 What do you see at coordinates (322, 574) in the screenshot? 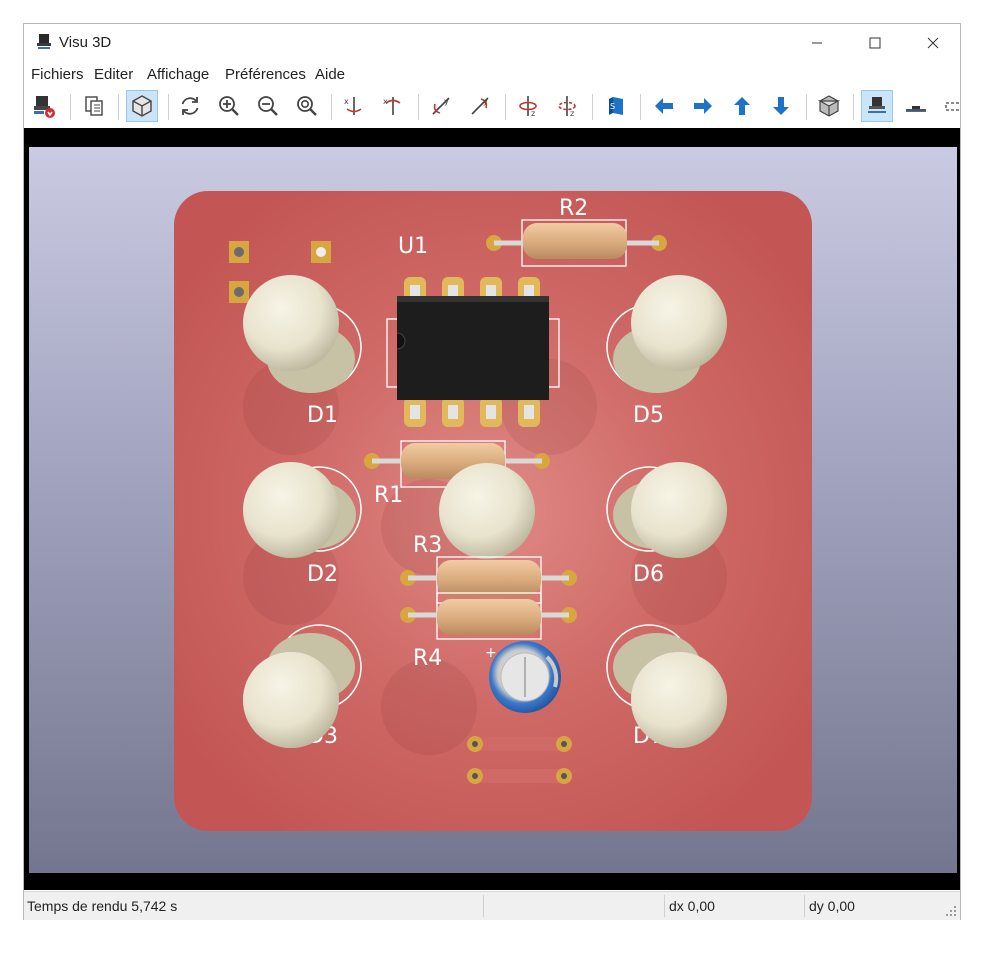
I see `ref-d2: D2` at bounding box center [322, 574].